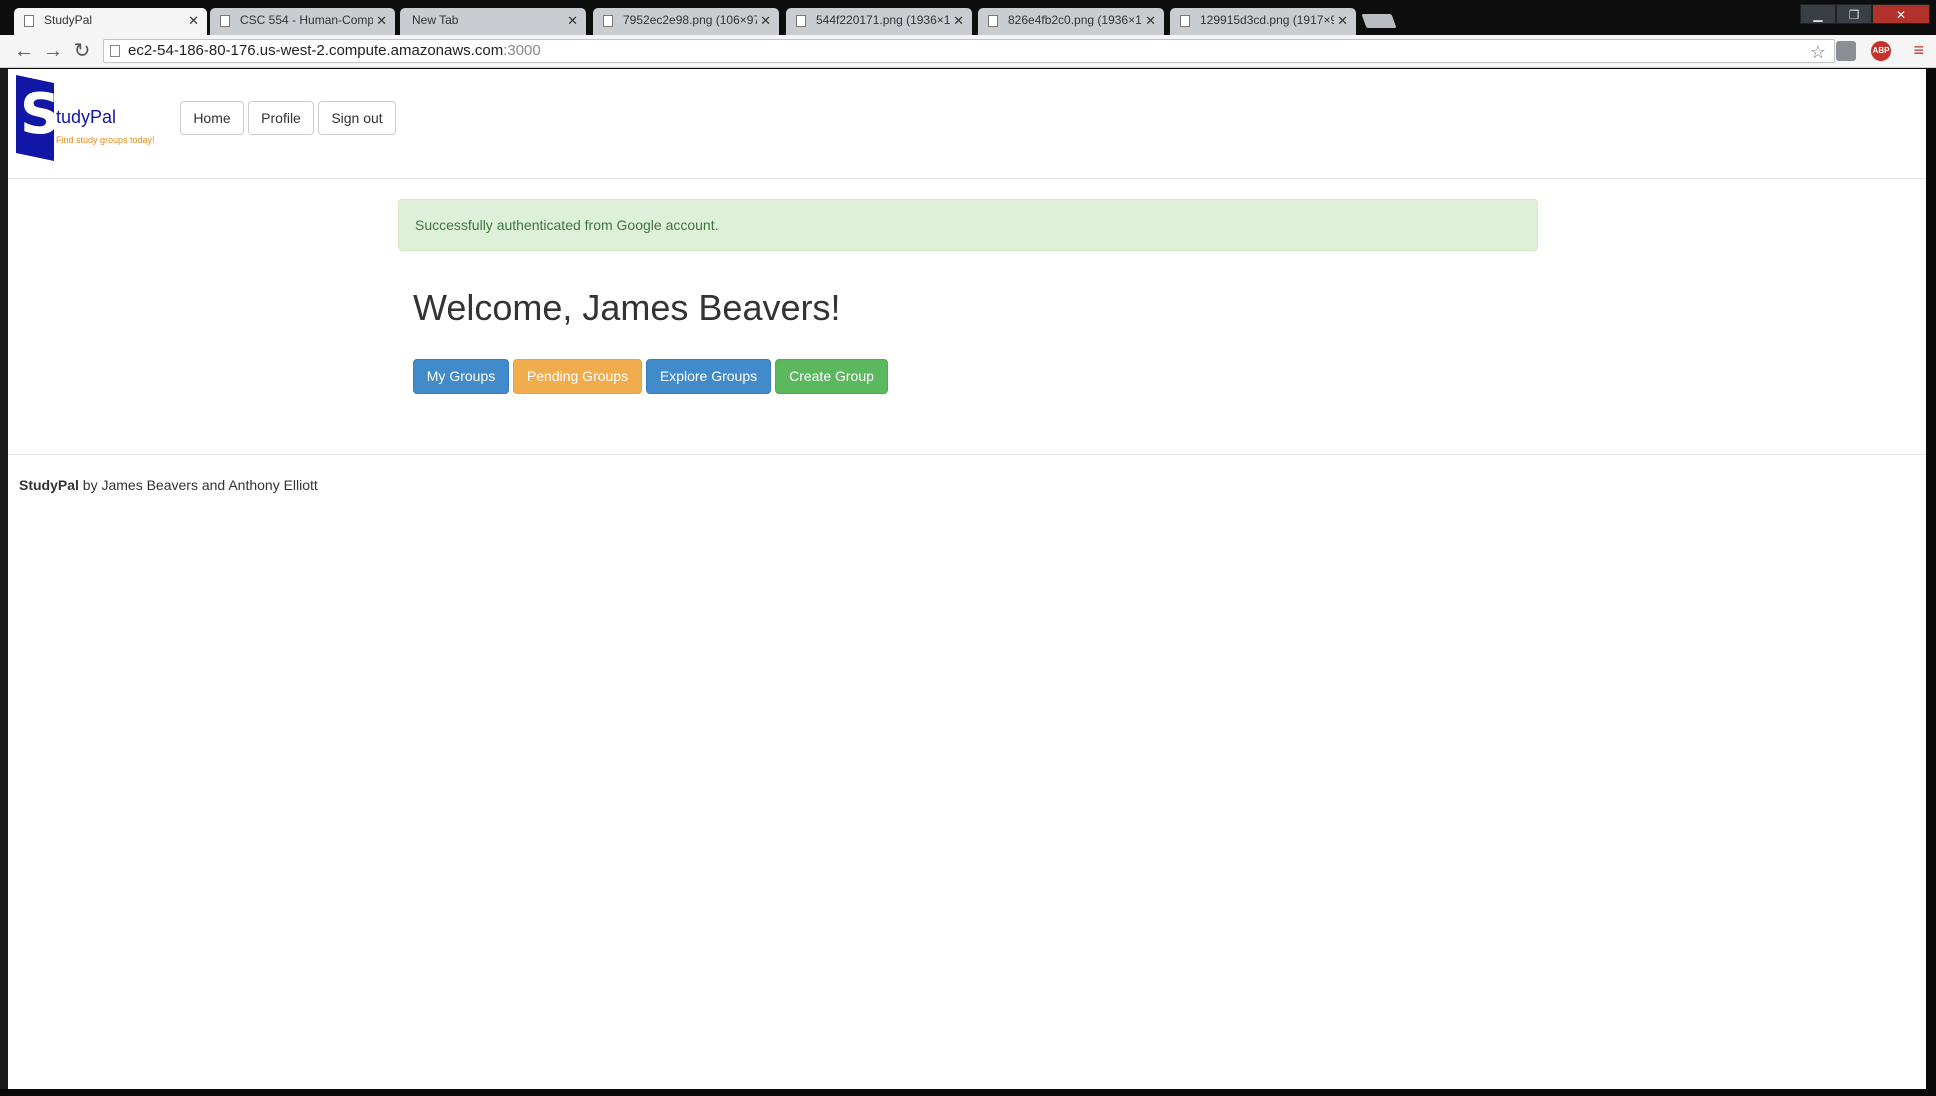 This screenshot has width=1936, height=1096. What do you see at coordinates (198, 485) in the screenshot?
I see `footer-credits: by James Beavers and Anthony Elliott` at bounding box center [198, 485].